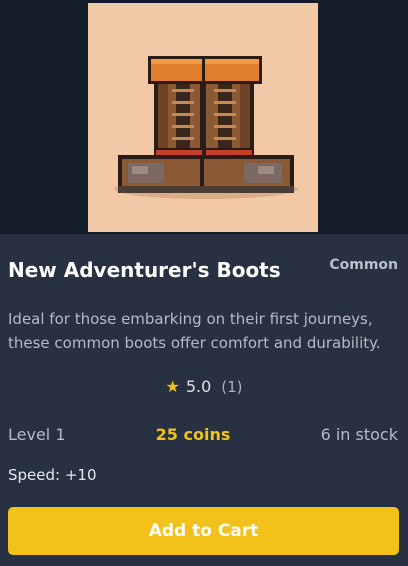  I want to click on rating-value: 5.0, so click(198, 386).